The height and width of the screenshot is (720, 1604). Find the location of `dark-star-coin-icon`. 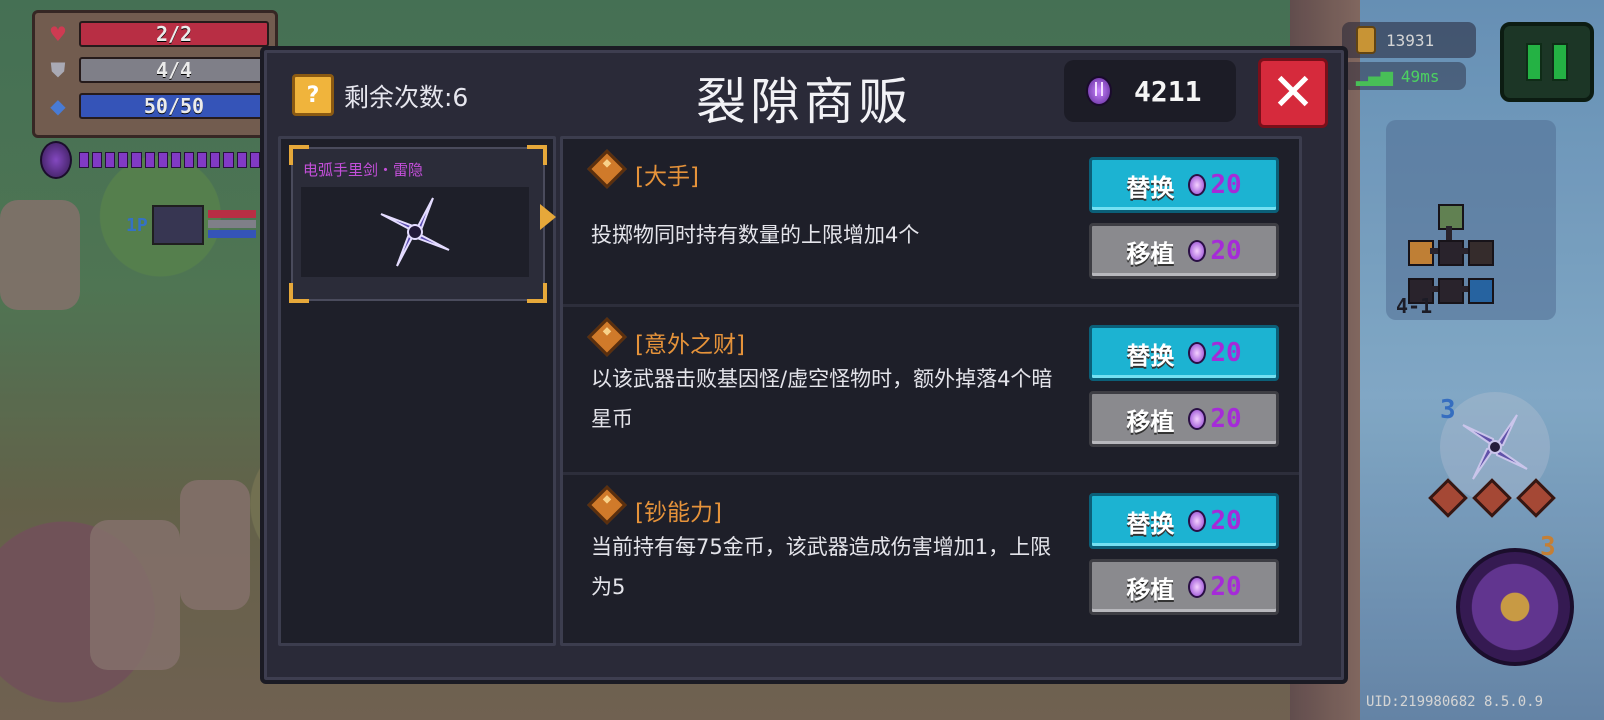

dark-star-coin-icon is located at coordinates (1099, 91).